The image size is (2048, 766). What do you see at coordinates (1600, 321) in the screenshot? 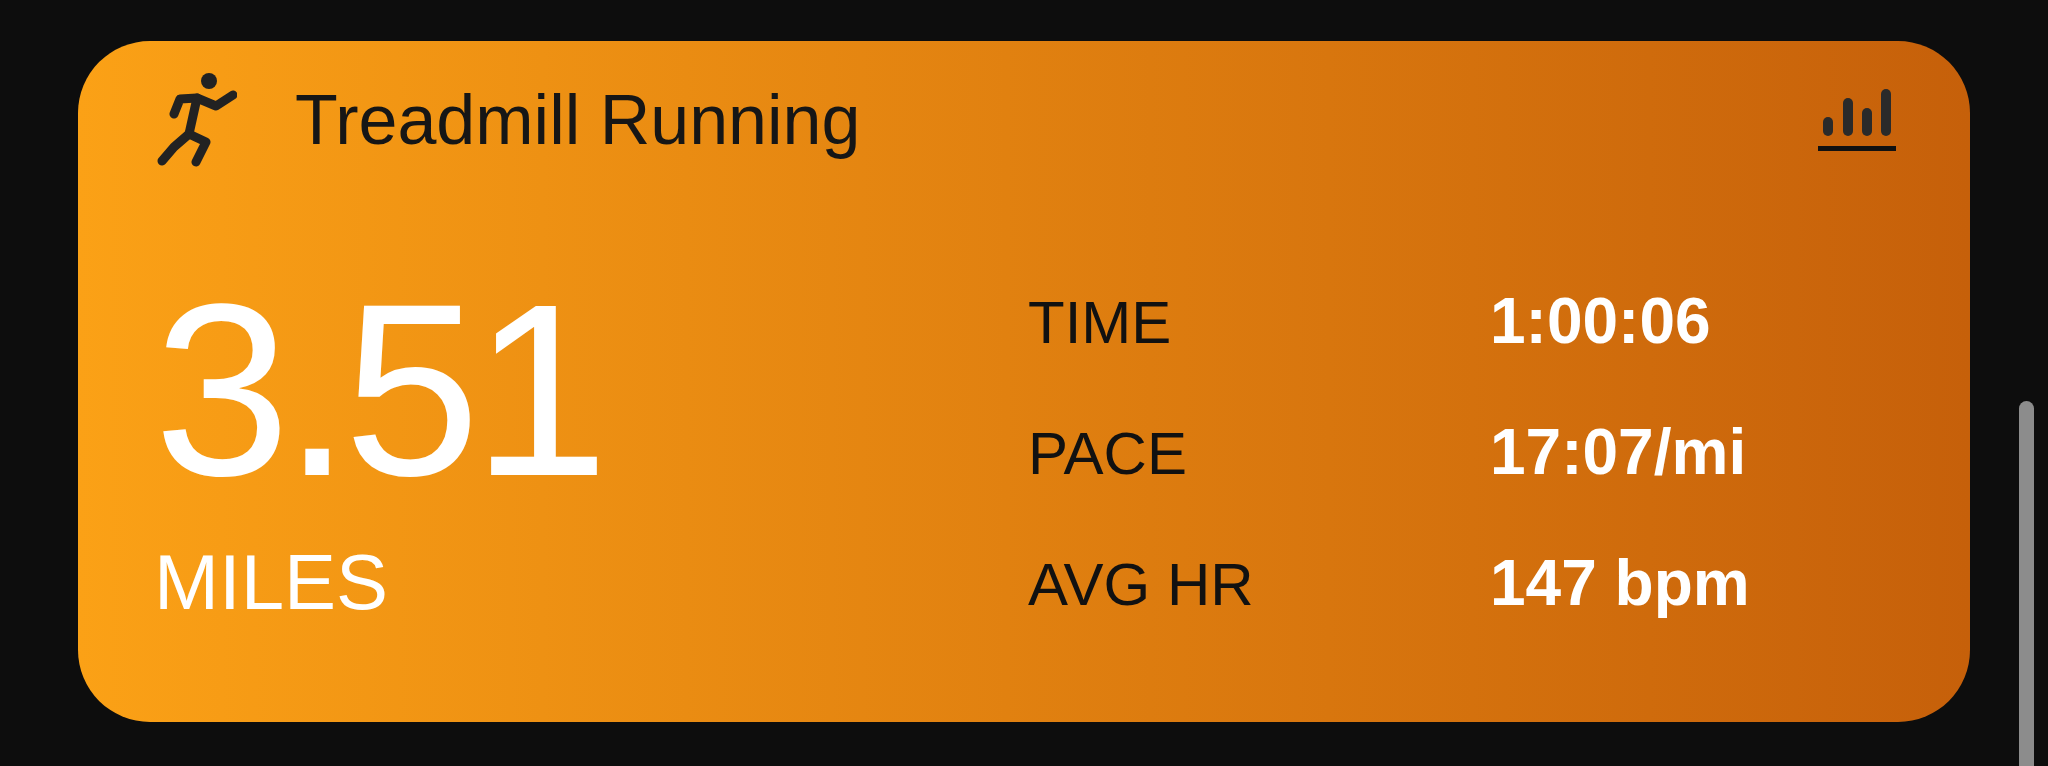
I see `metric-value: 1:00:06` at bounding box center [1600, 321].